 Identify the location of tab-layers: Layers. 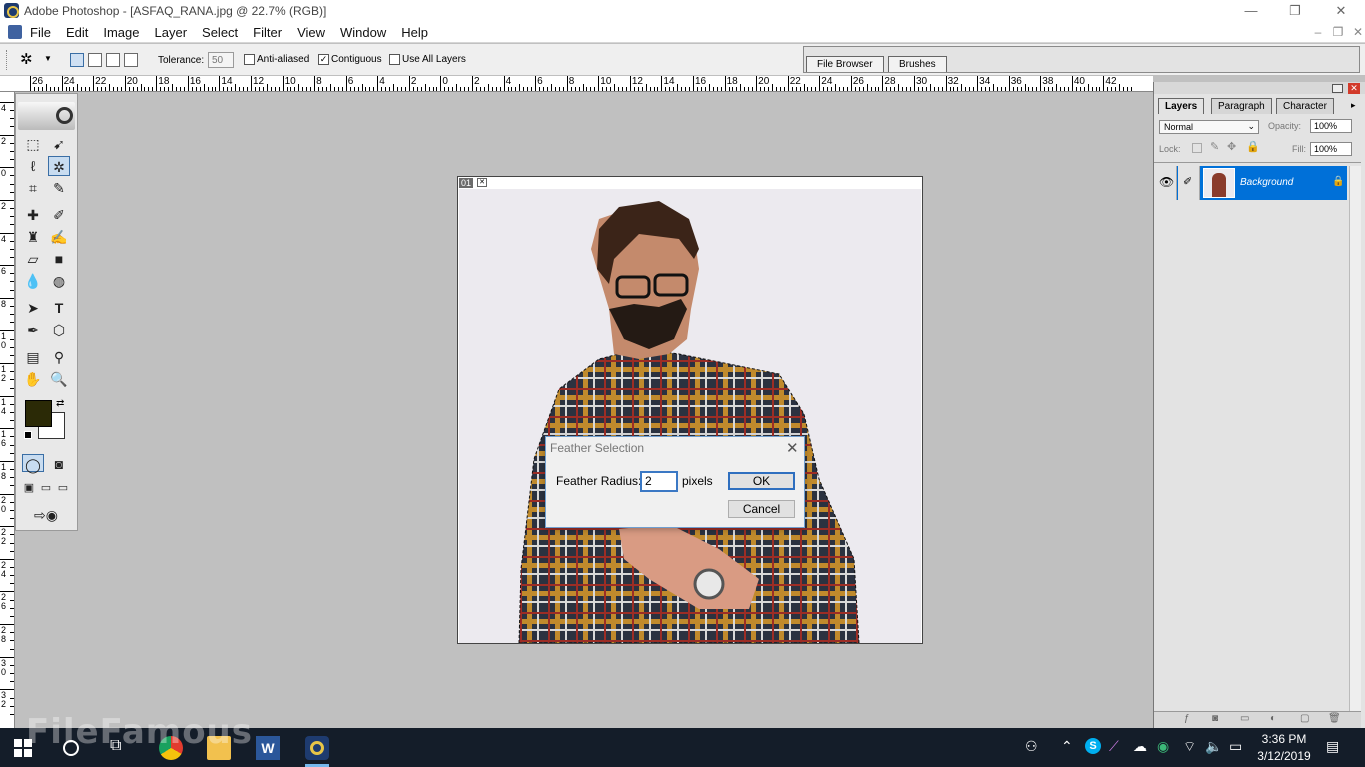
(1181, 106).